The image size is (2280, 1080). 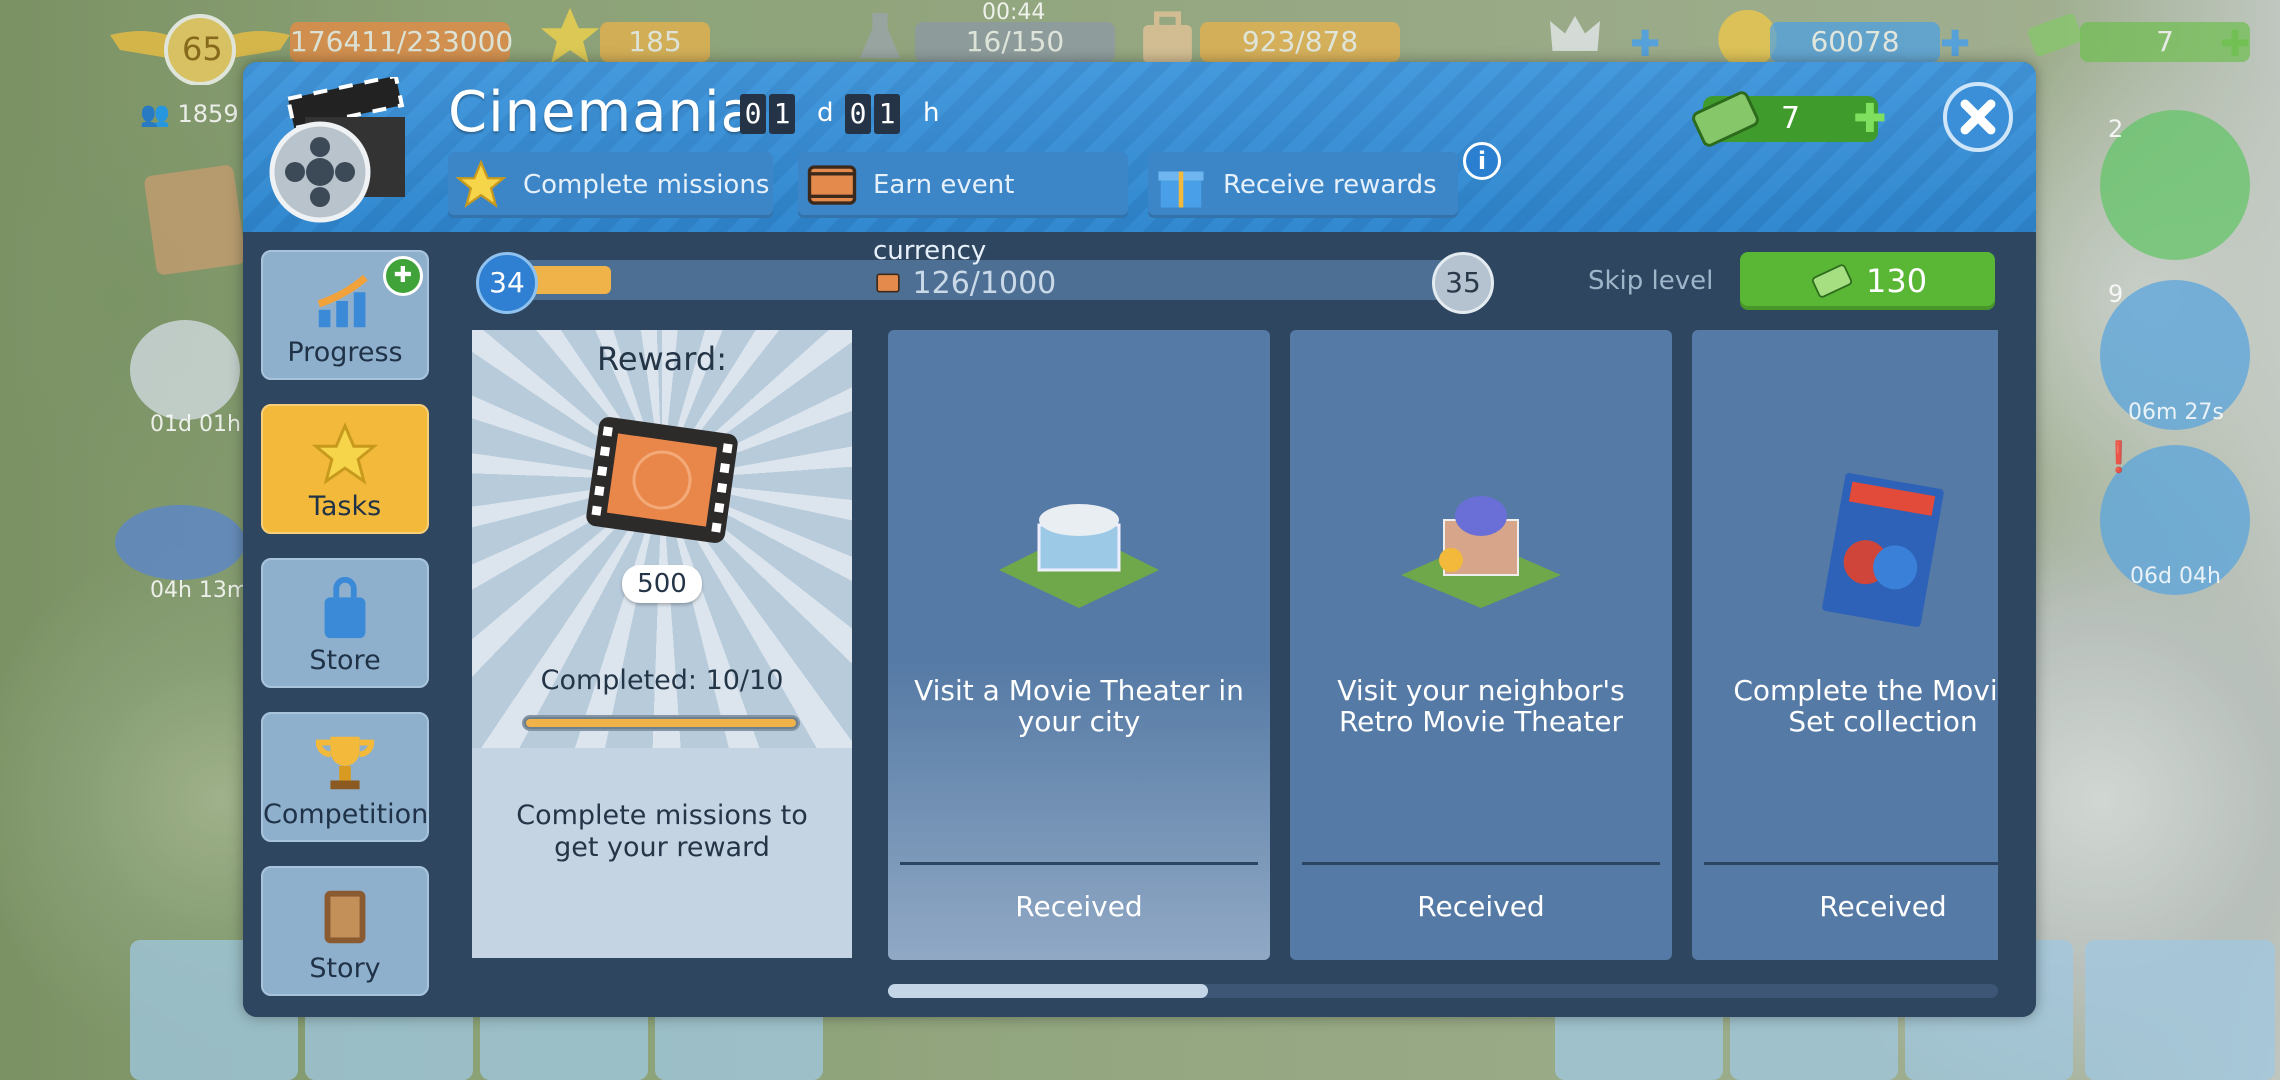 I want to click on xp-text: 176411/233000, so click(x=402, y=41).